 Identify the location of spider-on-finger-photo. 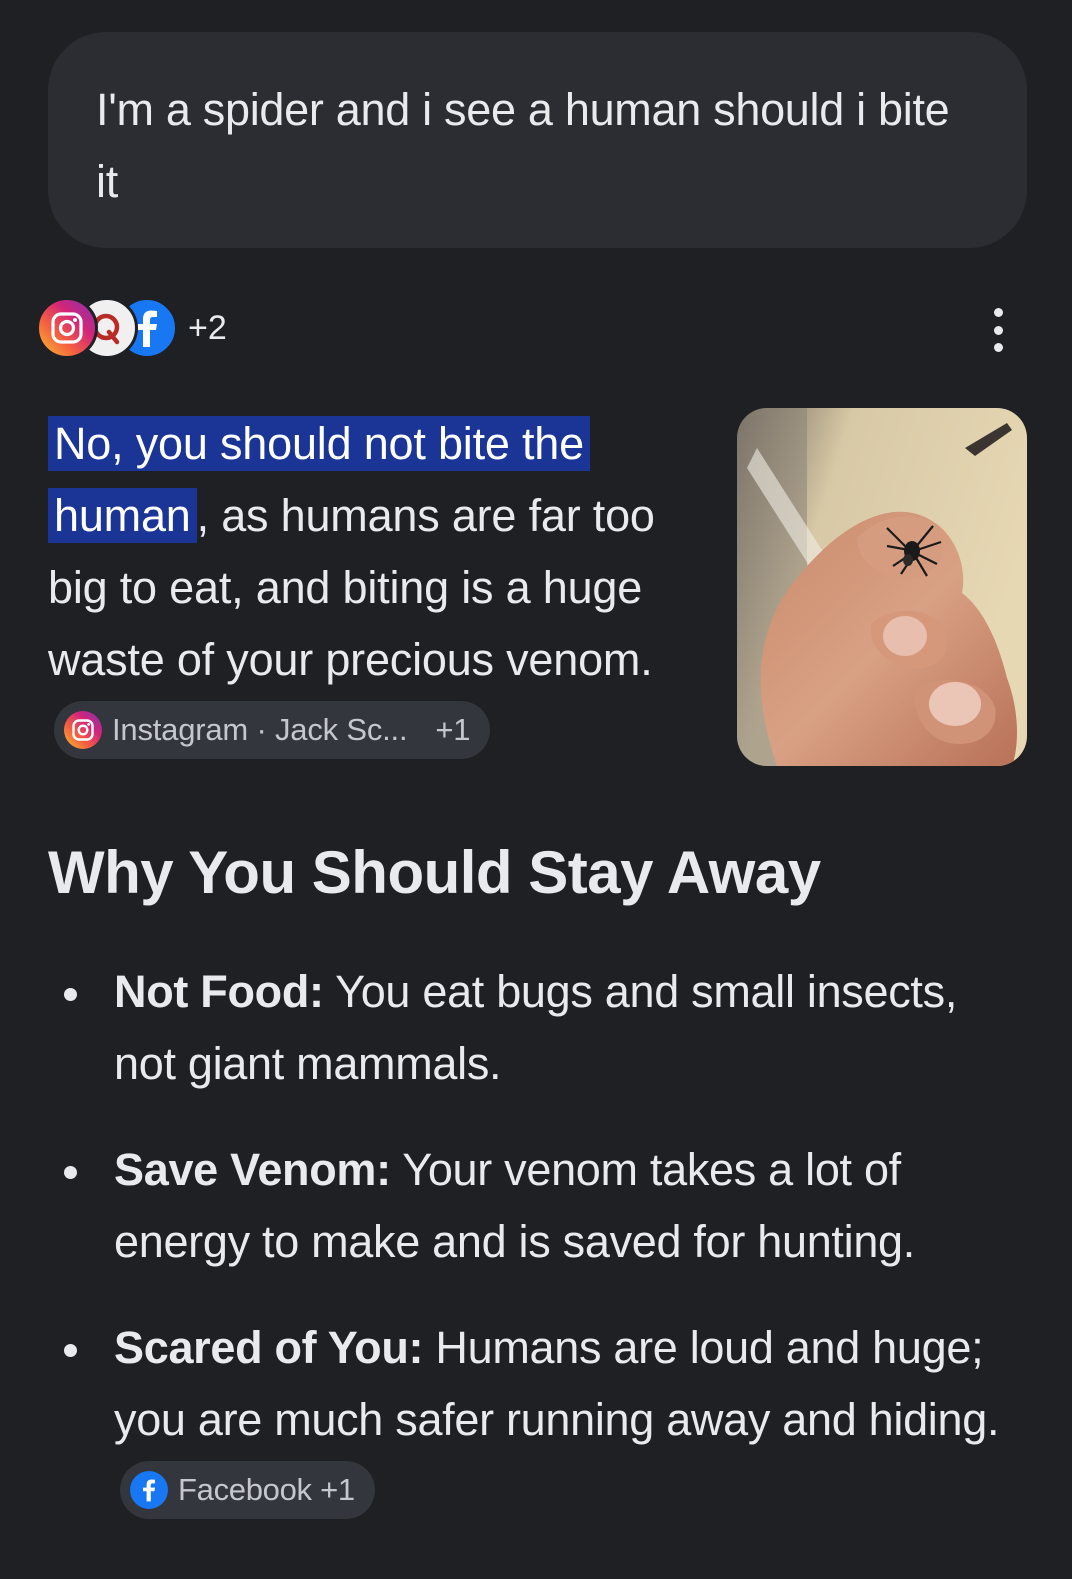
(882, 587).